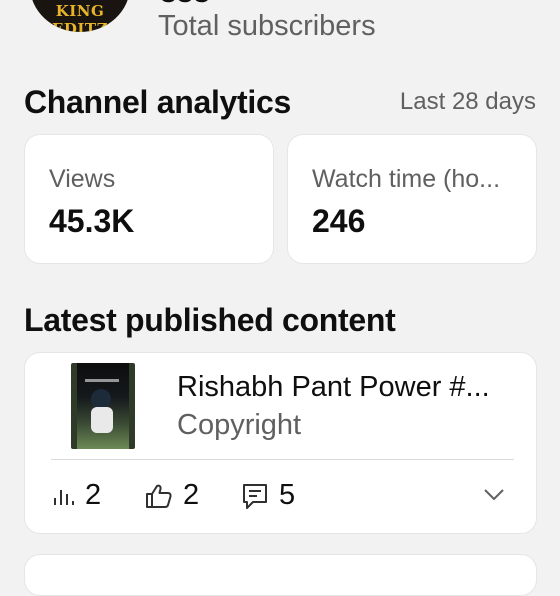 The height and width of the screenshot is (596, 560). Describe the element at coordinates (339, 221) in the screenshot. I see `metric-value: 246` at that location.